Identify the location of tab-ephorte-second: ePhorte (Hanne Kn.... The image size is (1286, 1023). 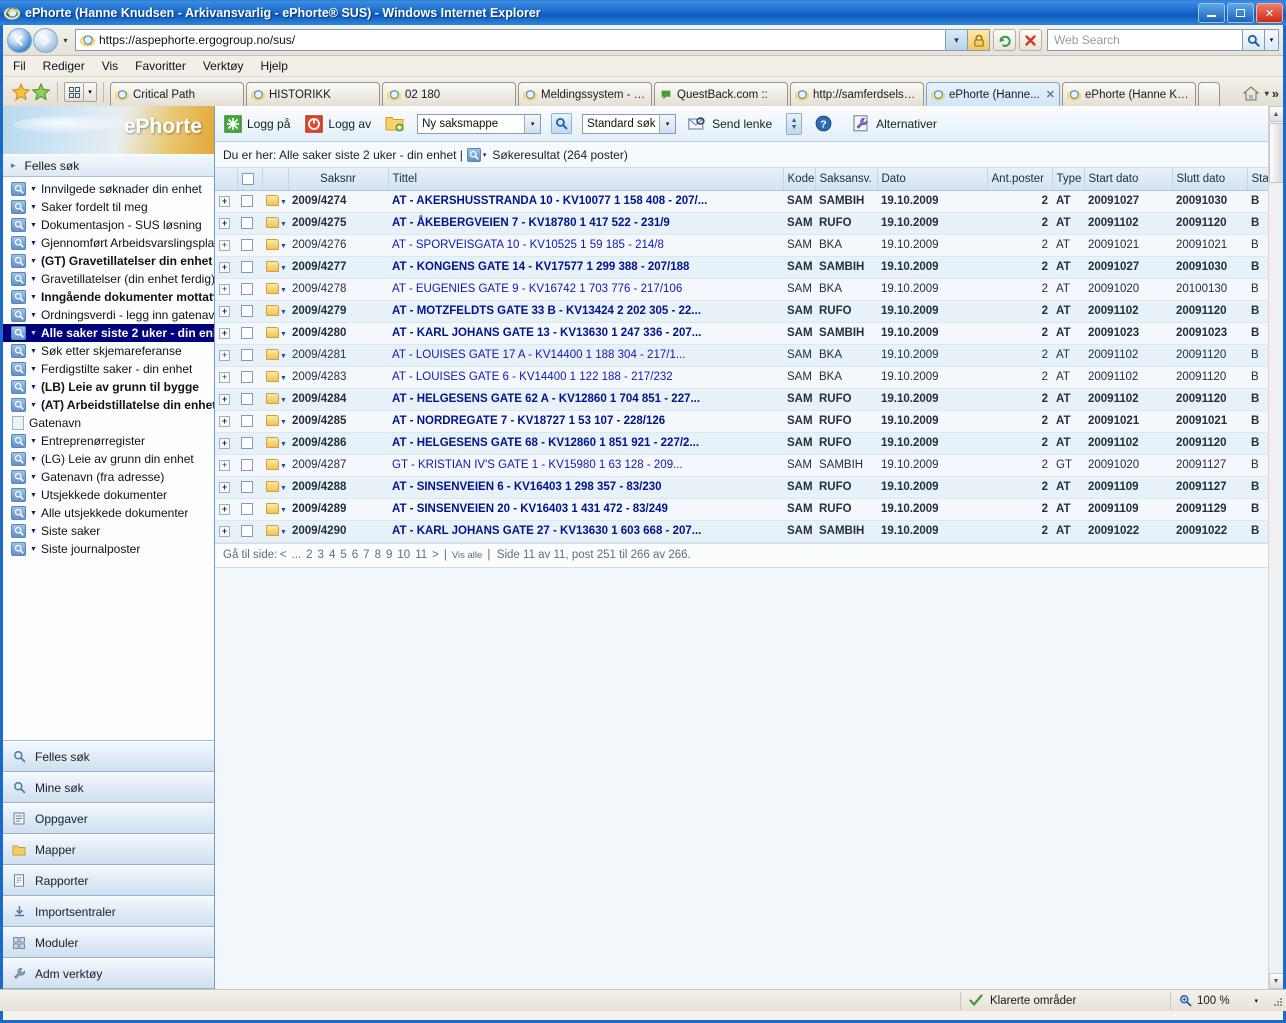
(1129, 94).